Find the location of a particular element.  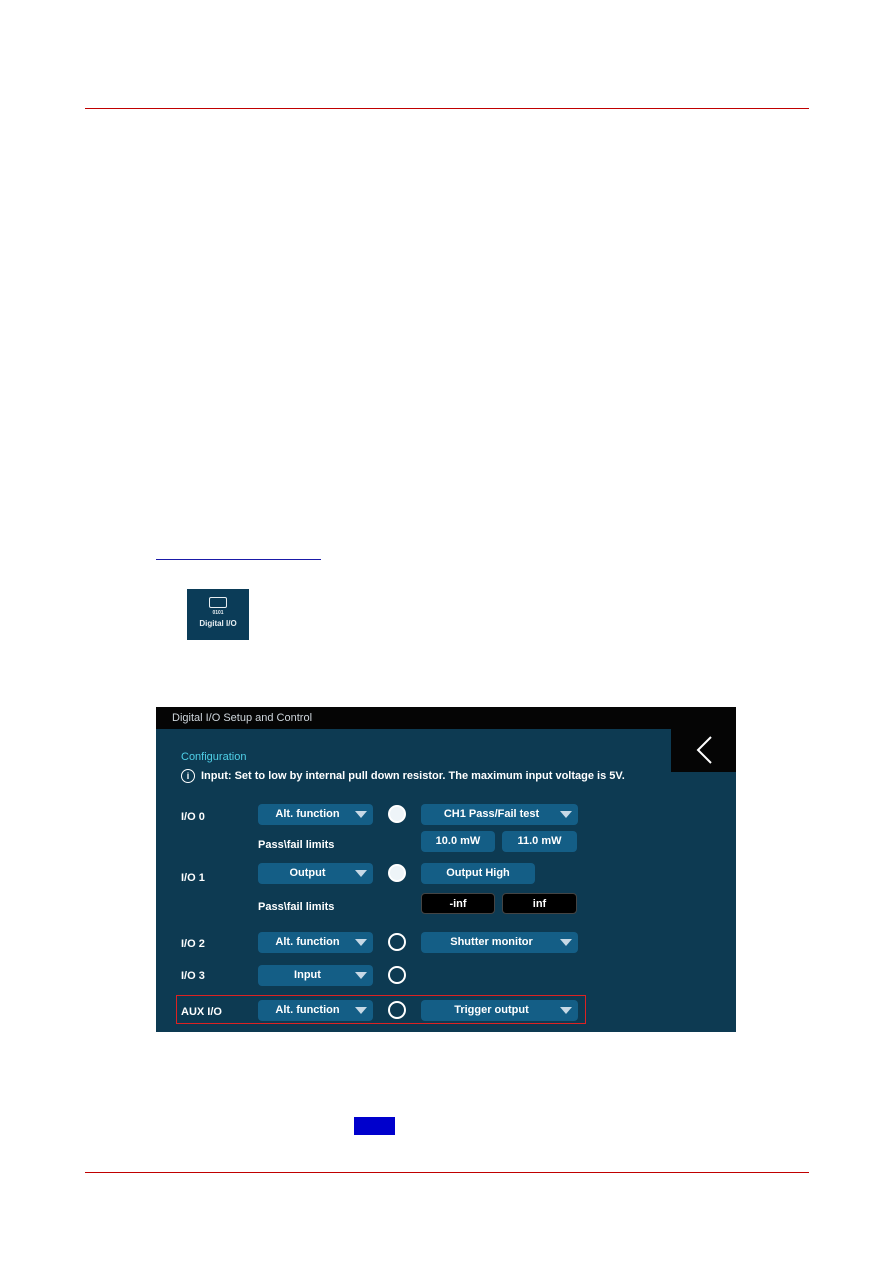

back-button is located at coordinates (703, 750).